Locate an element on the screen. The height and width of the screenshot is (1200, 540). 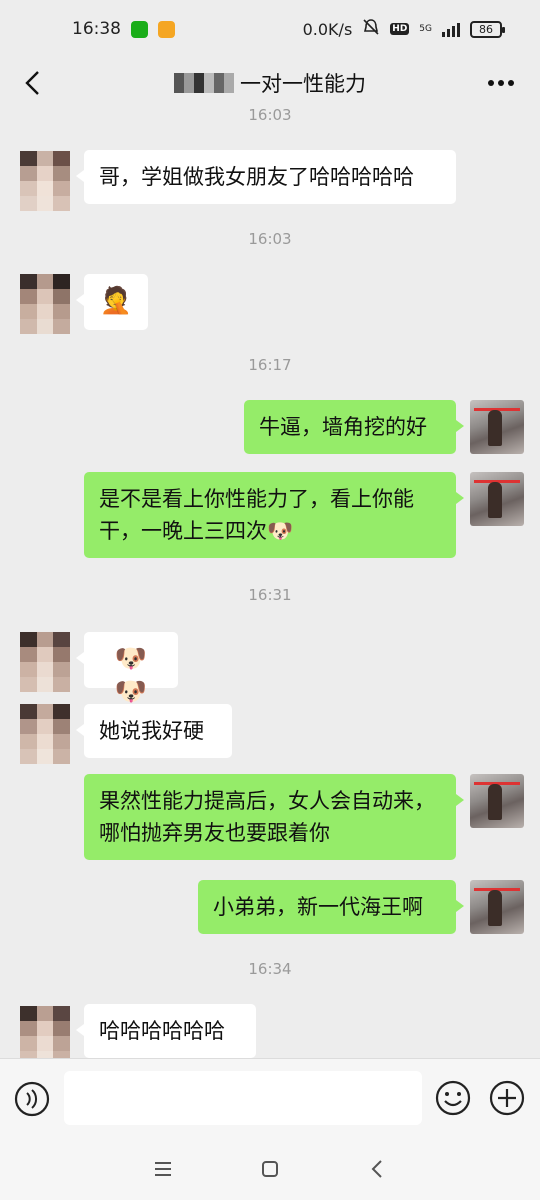
notes-notification-icon is located at coordinates (166, 29).